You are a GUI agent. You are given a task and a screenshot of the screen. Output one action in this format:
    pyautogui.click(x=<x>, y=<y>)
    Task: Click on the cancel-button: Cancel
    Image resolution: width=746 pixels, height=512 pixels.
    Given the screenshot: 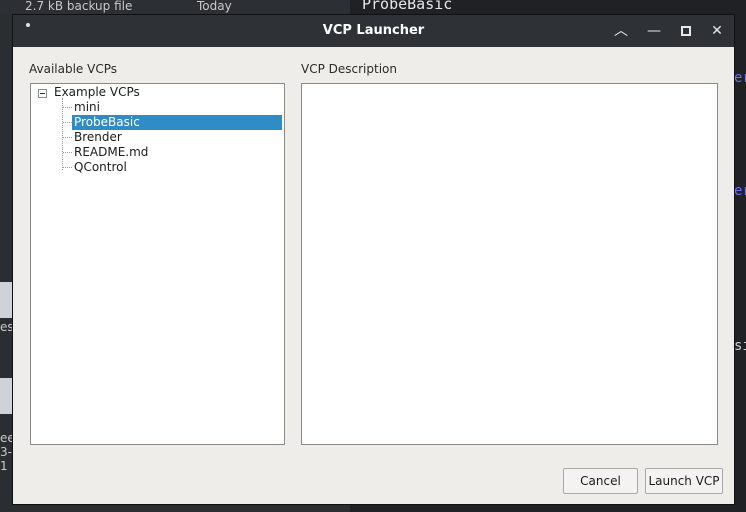 What is the action you would take?
    pyautogui.click(x=600, y=481)
    